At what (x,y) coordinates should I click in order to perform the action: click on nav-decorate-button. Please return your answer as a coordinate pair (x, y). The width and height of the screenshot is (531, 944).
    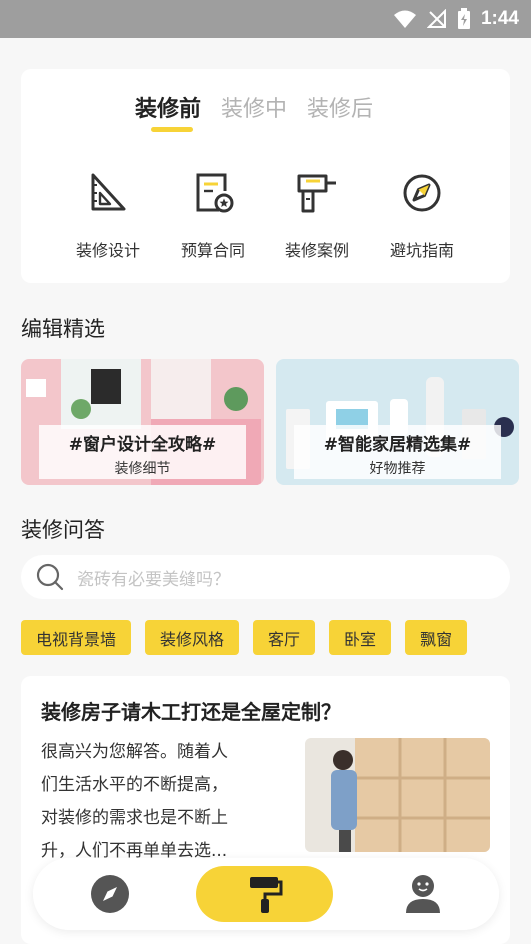
    Looking at the image, I should click on (264, 894).